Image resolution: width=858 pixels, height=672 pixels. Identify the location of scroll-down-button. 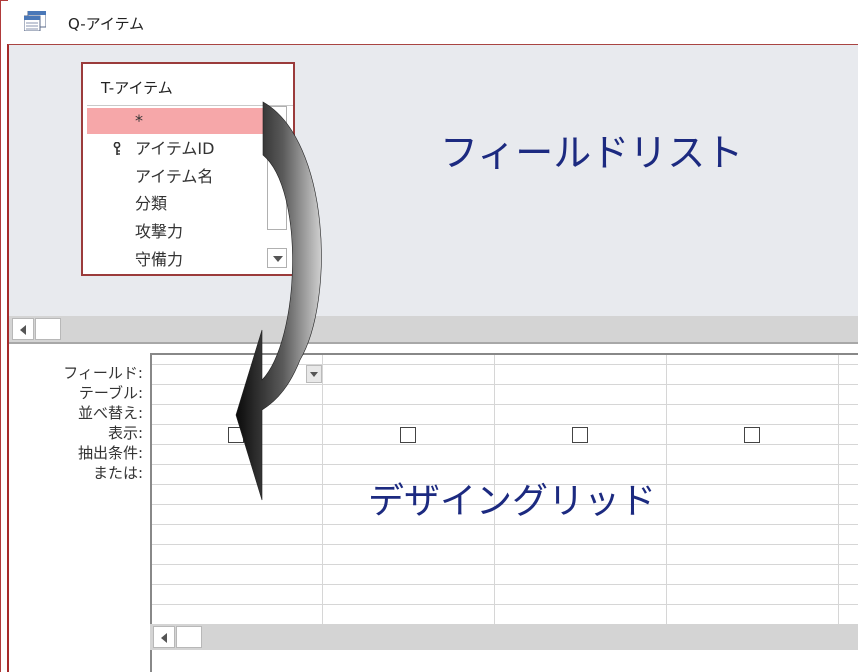
(277, 258).